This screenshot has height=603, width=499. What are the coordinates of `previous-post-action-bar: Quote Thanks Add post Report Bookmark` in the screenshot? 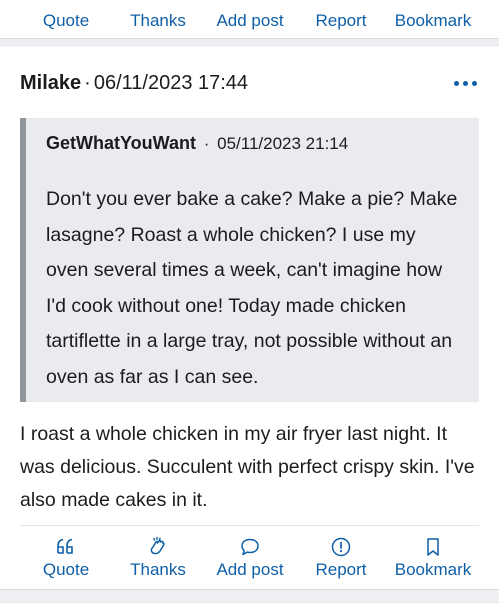 It's located at (249, 18).